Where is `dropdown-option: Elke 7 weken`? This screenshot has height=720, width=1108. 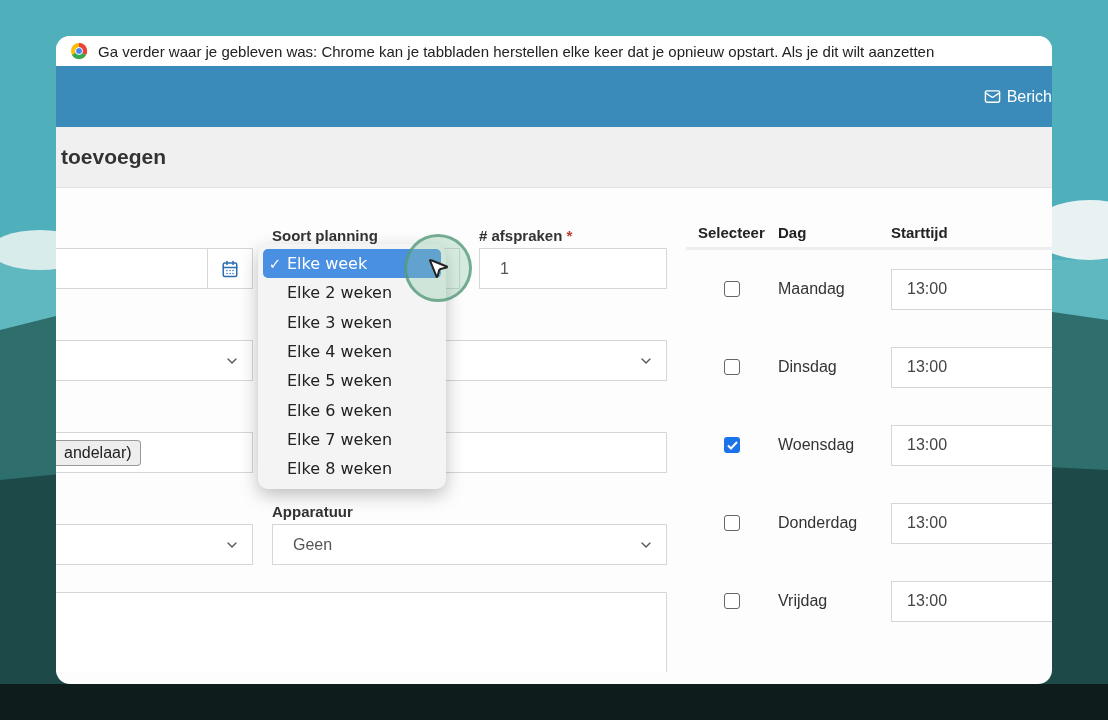 dropdown-option: Elke 7 weken is located at coordinates (352, 439).